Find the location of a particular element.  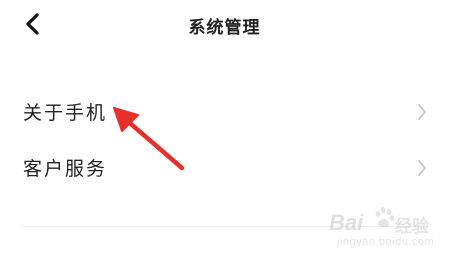

watermark-brand-cn: 经验 is located at coordinates (412, 227).